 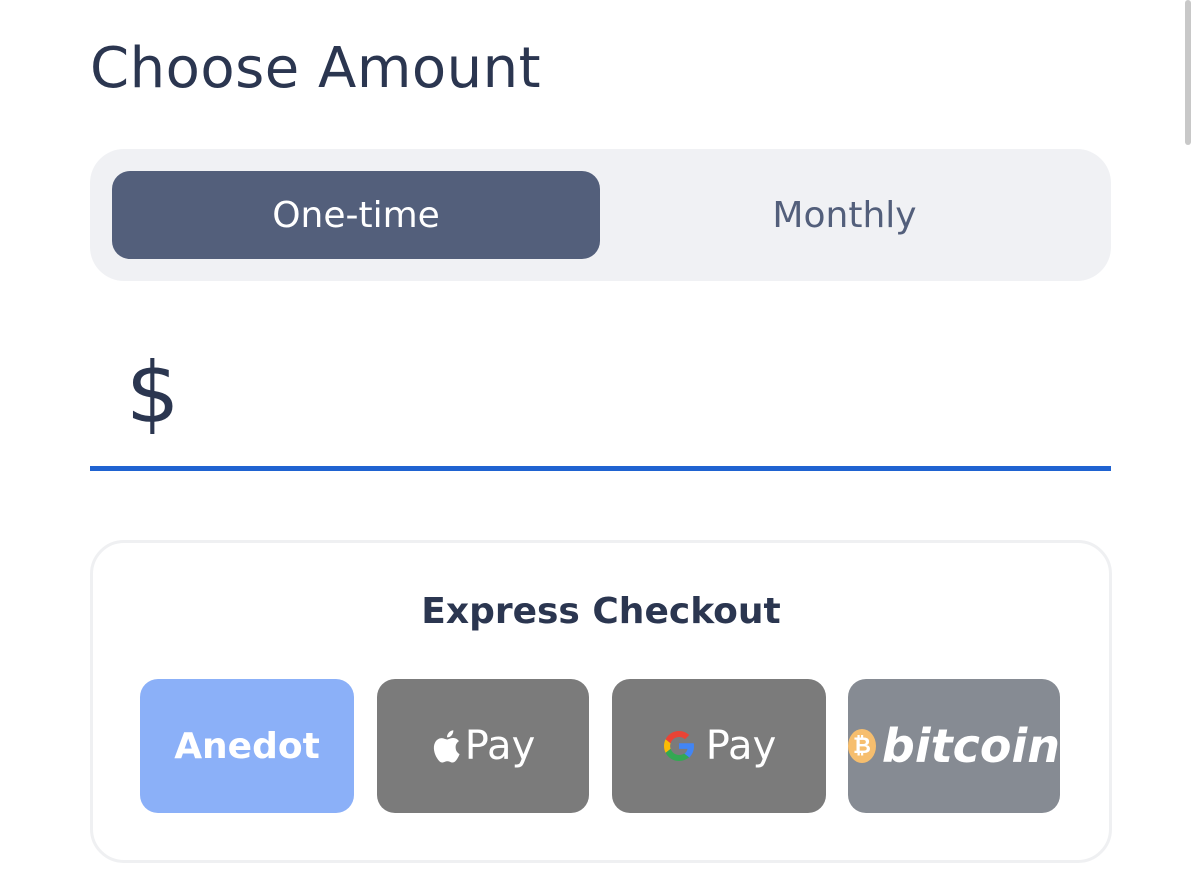 What do you see at coordinates (446, 746) in the screenshot?
I see `apple-icon` at bounding box center [446, 746].